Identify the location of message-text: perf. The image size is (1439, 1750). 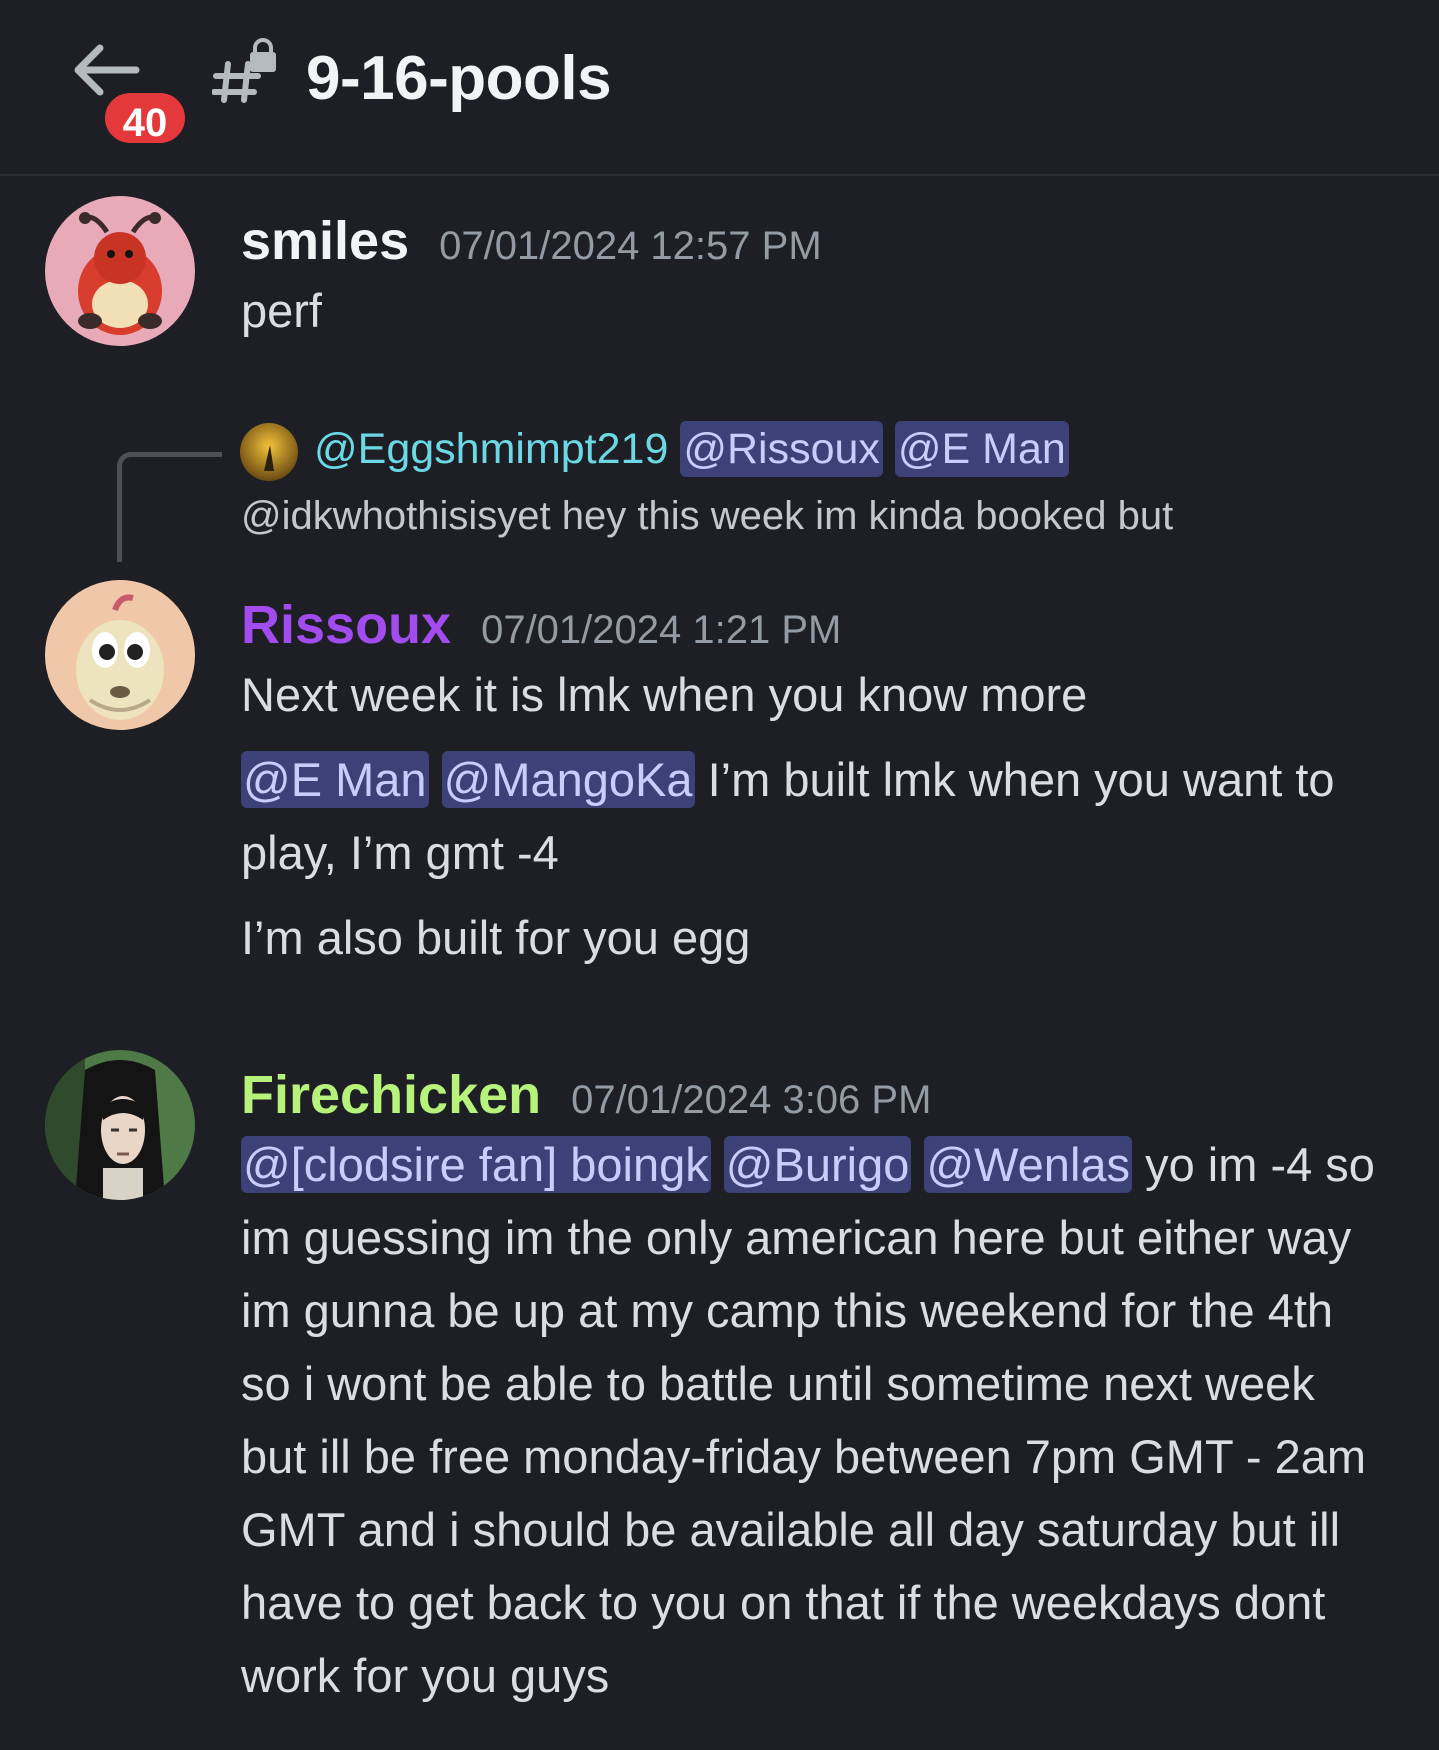
(281, 310).